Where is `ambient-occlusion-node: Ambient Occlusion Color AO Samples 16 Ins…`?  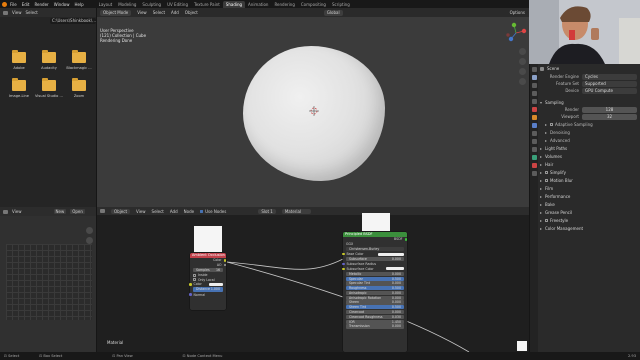 ambient-occlusion-node: Ambient Occlusion Color AO Samples 16 Ins… is located at coordinates (207, 281).